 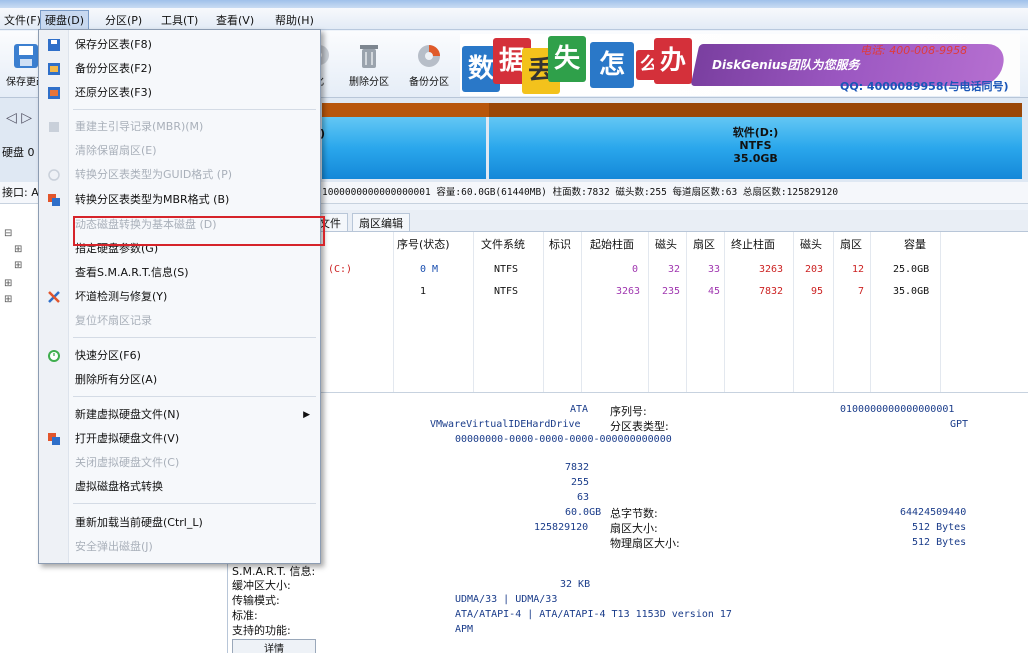 I want to click on row-end-cyl: 3263, so click(x=771, y=269).